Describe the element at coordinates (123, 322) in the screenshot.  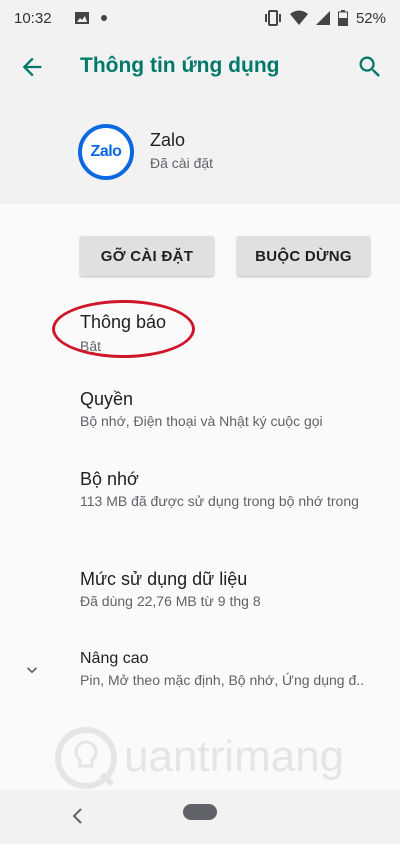
I see `setting-title: Thông báo` at that location.